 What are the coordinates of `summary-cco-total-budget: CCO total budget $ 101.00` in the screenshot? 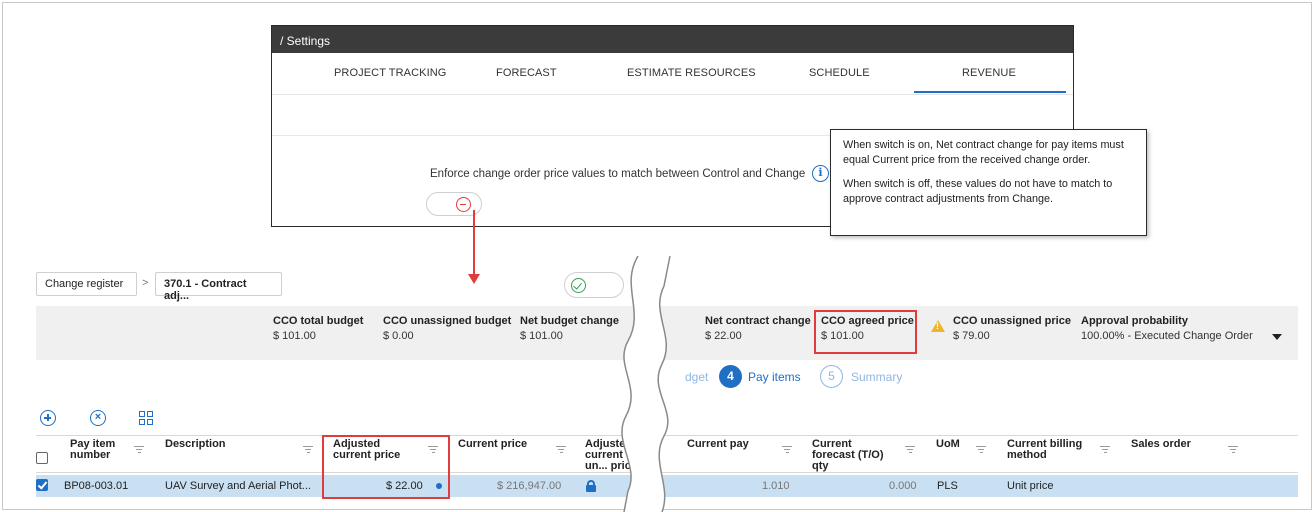 It's located at (318, 328).